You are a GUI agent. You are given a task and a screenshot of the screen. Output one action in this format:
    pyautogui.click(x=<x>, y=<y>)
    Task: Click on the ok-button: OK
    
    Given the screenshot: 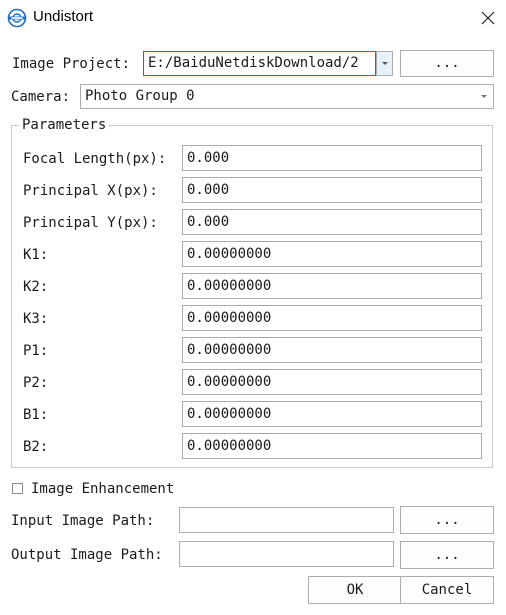 What is the action you would take?
    pyautogui.click(x=355, y=590)
    